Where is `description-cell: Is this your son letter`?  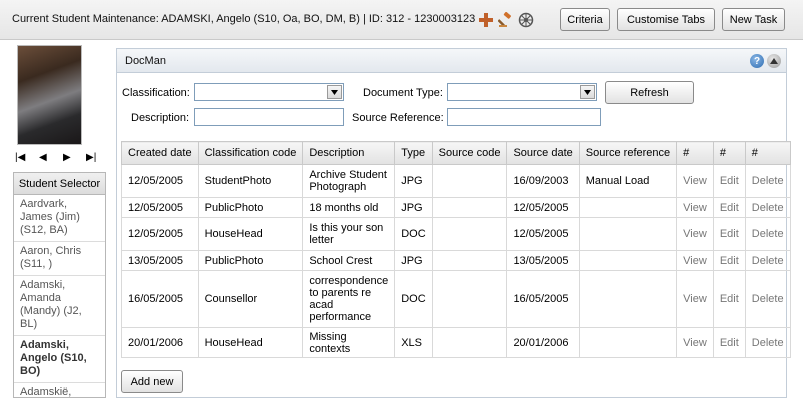
description-cell: Is this your son letter is located at coordinates (349, 234).